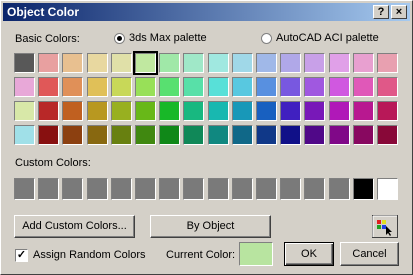  What do you see at coordinates (369, 254) in the screenshot?
I see `cancel-button: Cancel` at bounding box center [369, 254].